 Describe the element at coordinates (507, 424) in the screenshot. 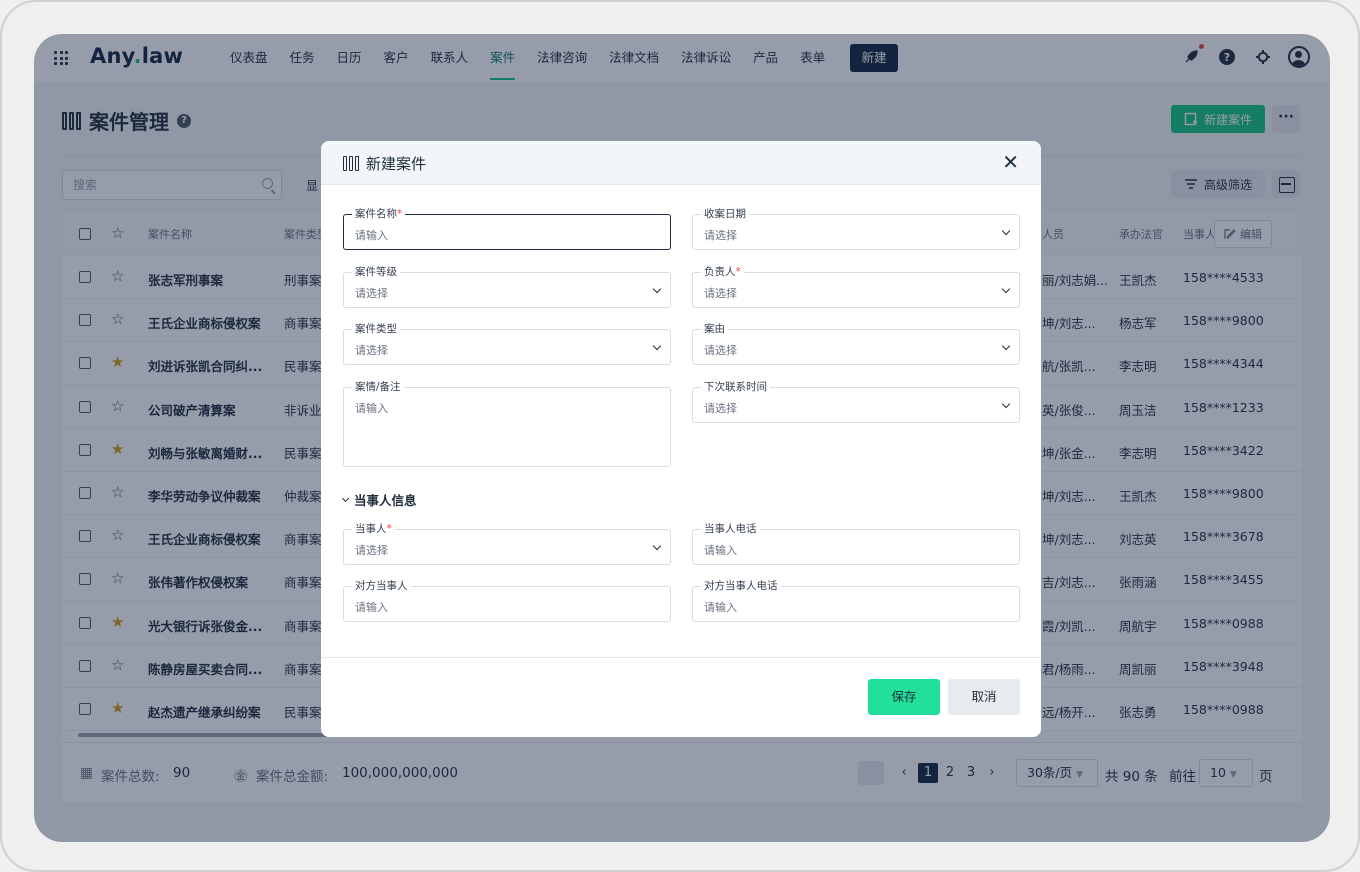

I see `notes-textarea: 案情/备注 请输入` at that location.